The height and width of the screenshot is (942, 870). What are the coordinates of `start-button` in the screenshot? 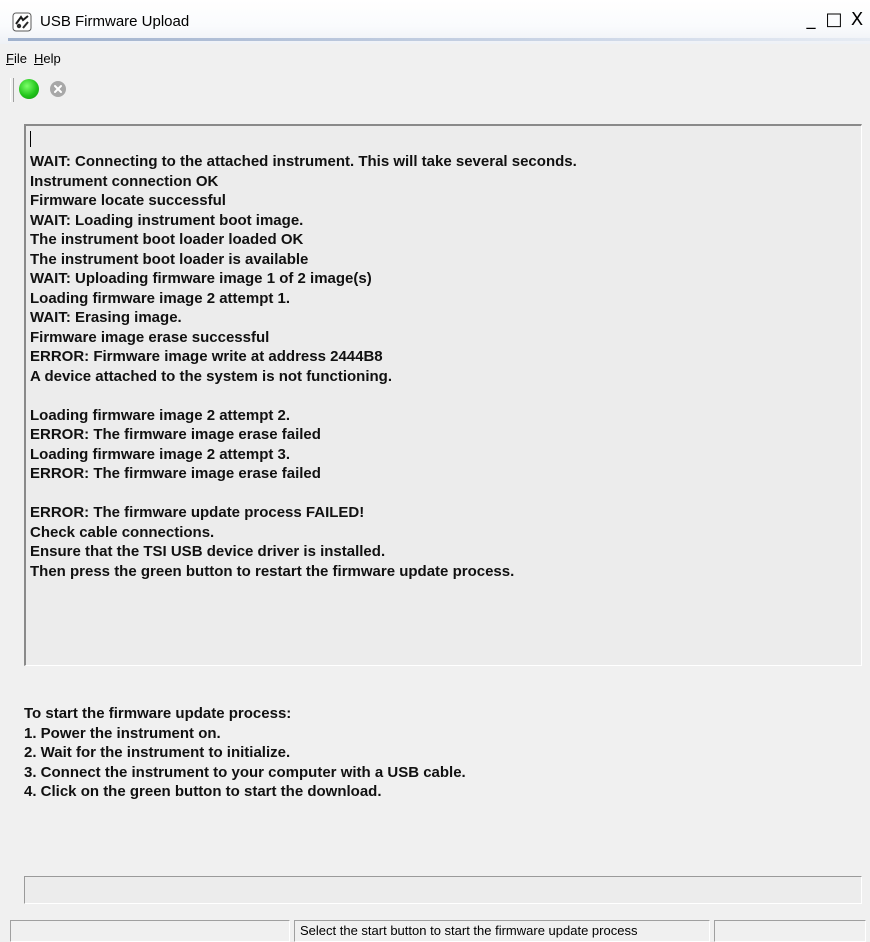 It's located at (29, 89).